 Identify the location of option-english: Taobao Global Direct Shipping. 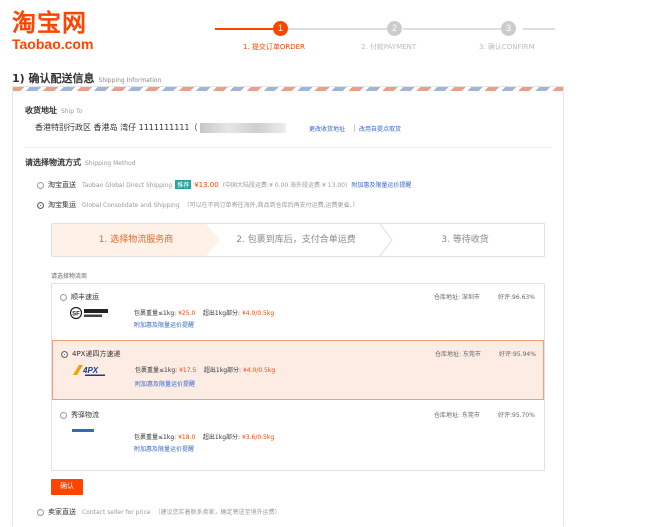
(127, 185).